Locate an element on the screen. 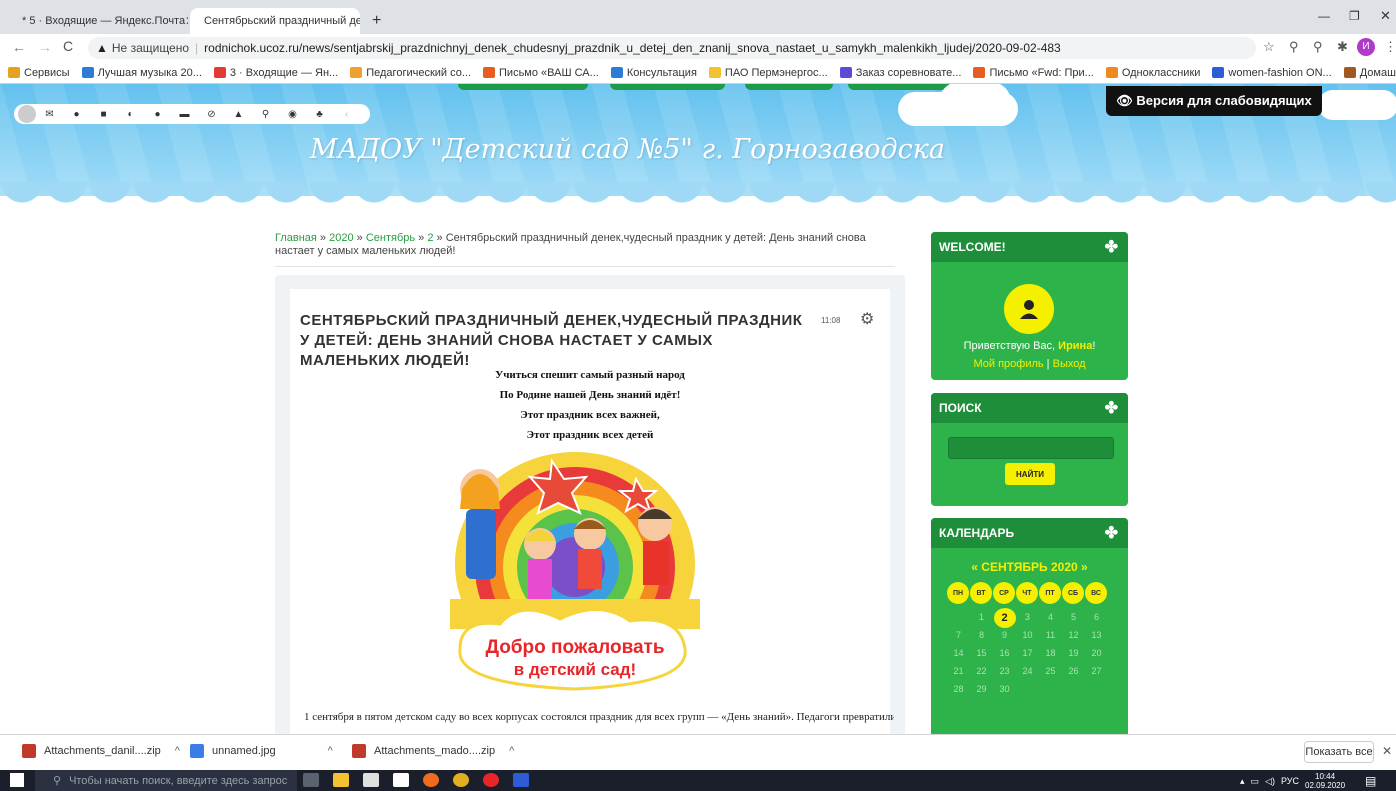 The width and height of the screenshot is (1396, 791). document-icon: ■ is located at coordinates (103, 114).